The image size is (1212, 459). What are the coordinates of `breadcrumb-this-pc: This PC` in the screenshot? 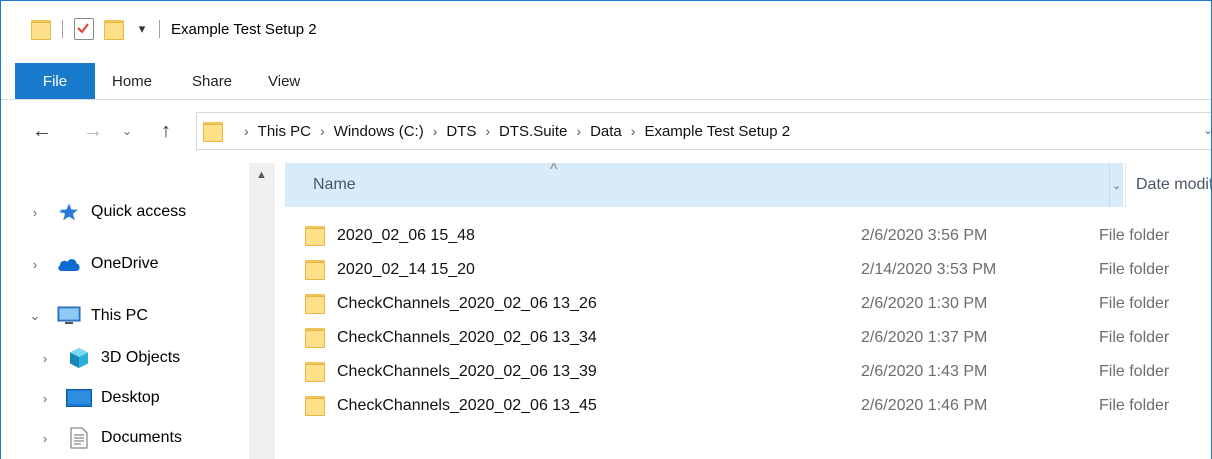 It's located at (284, 131).